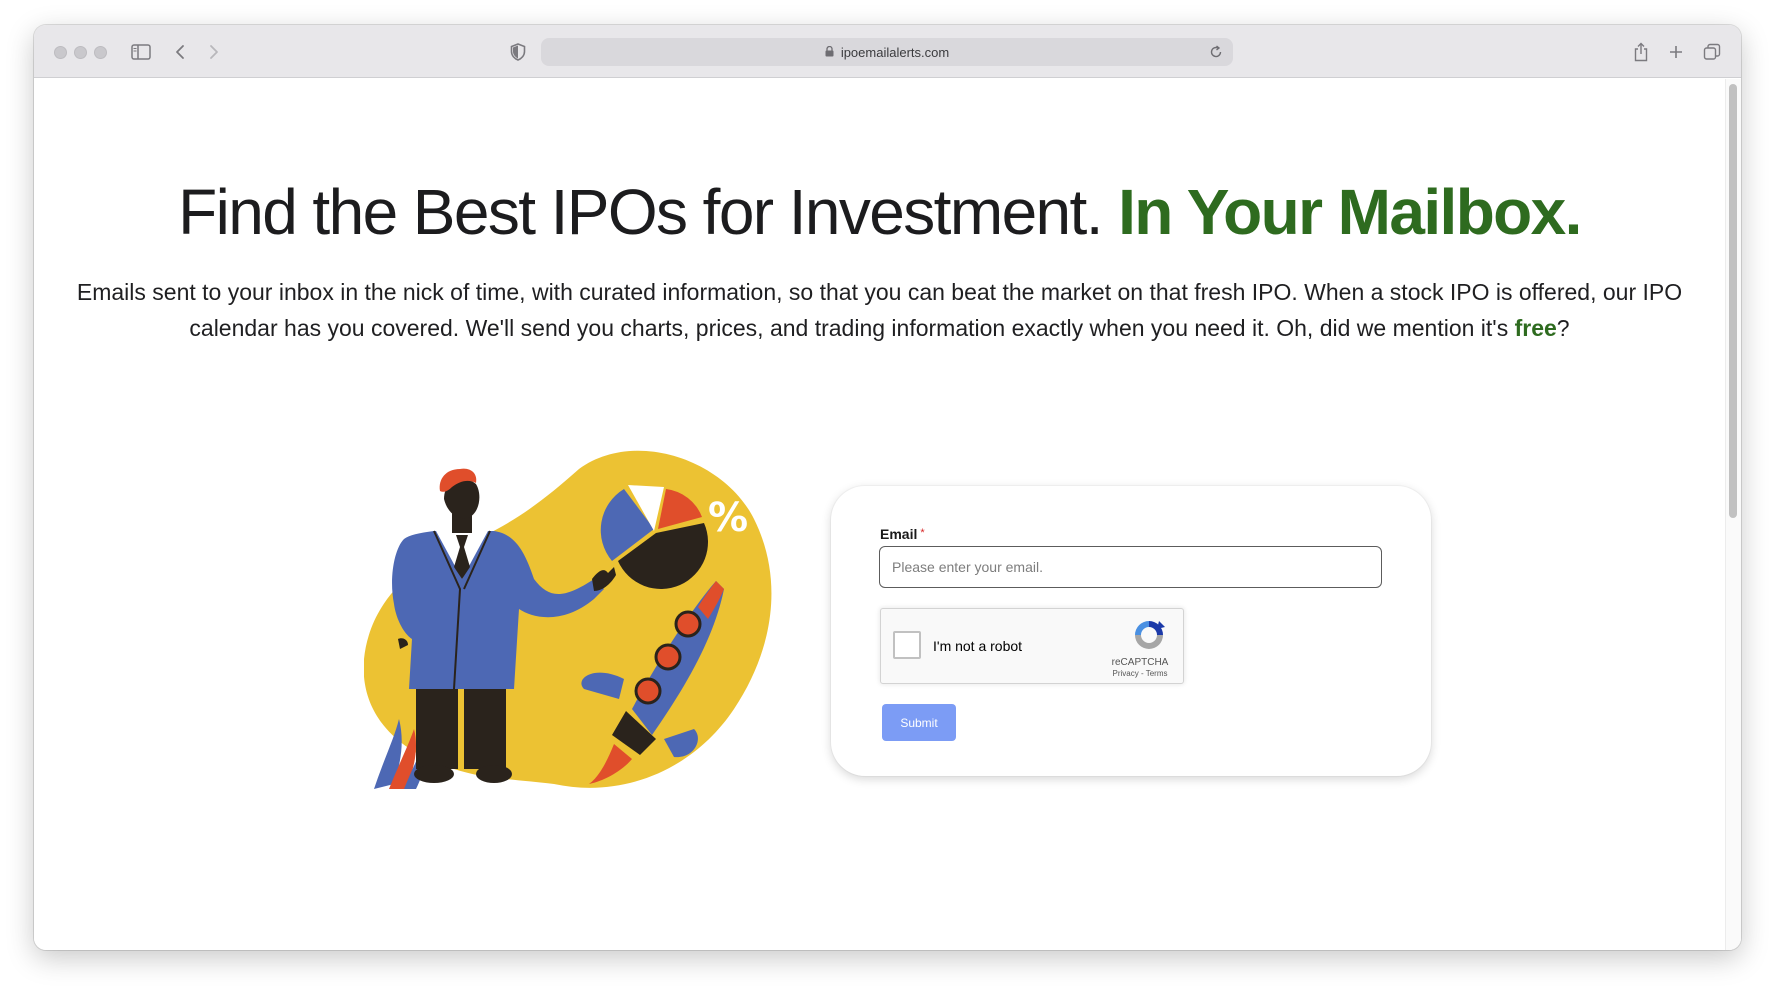  I want to click on recaptcha-logo-icon, so click(1150, 635).